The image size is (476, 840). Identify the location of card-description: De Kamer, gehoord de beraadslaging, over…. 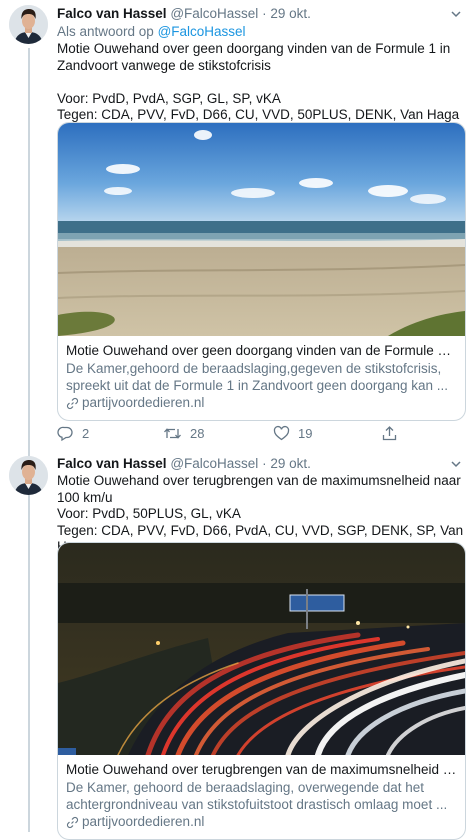
(257, 796).